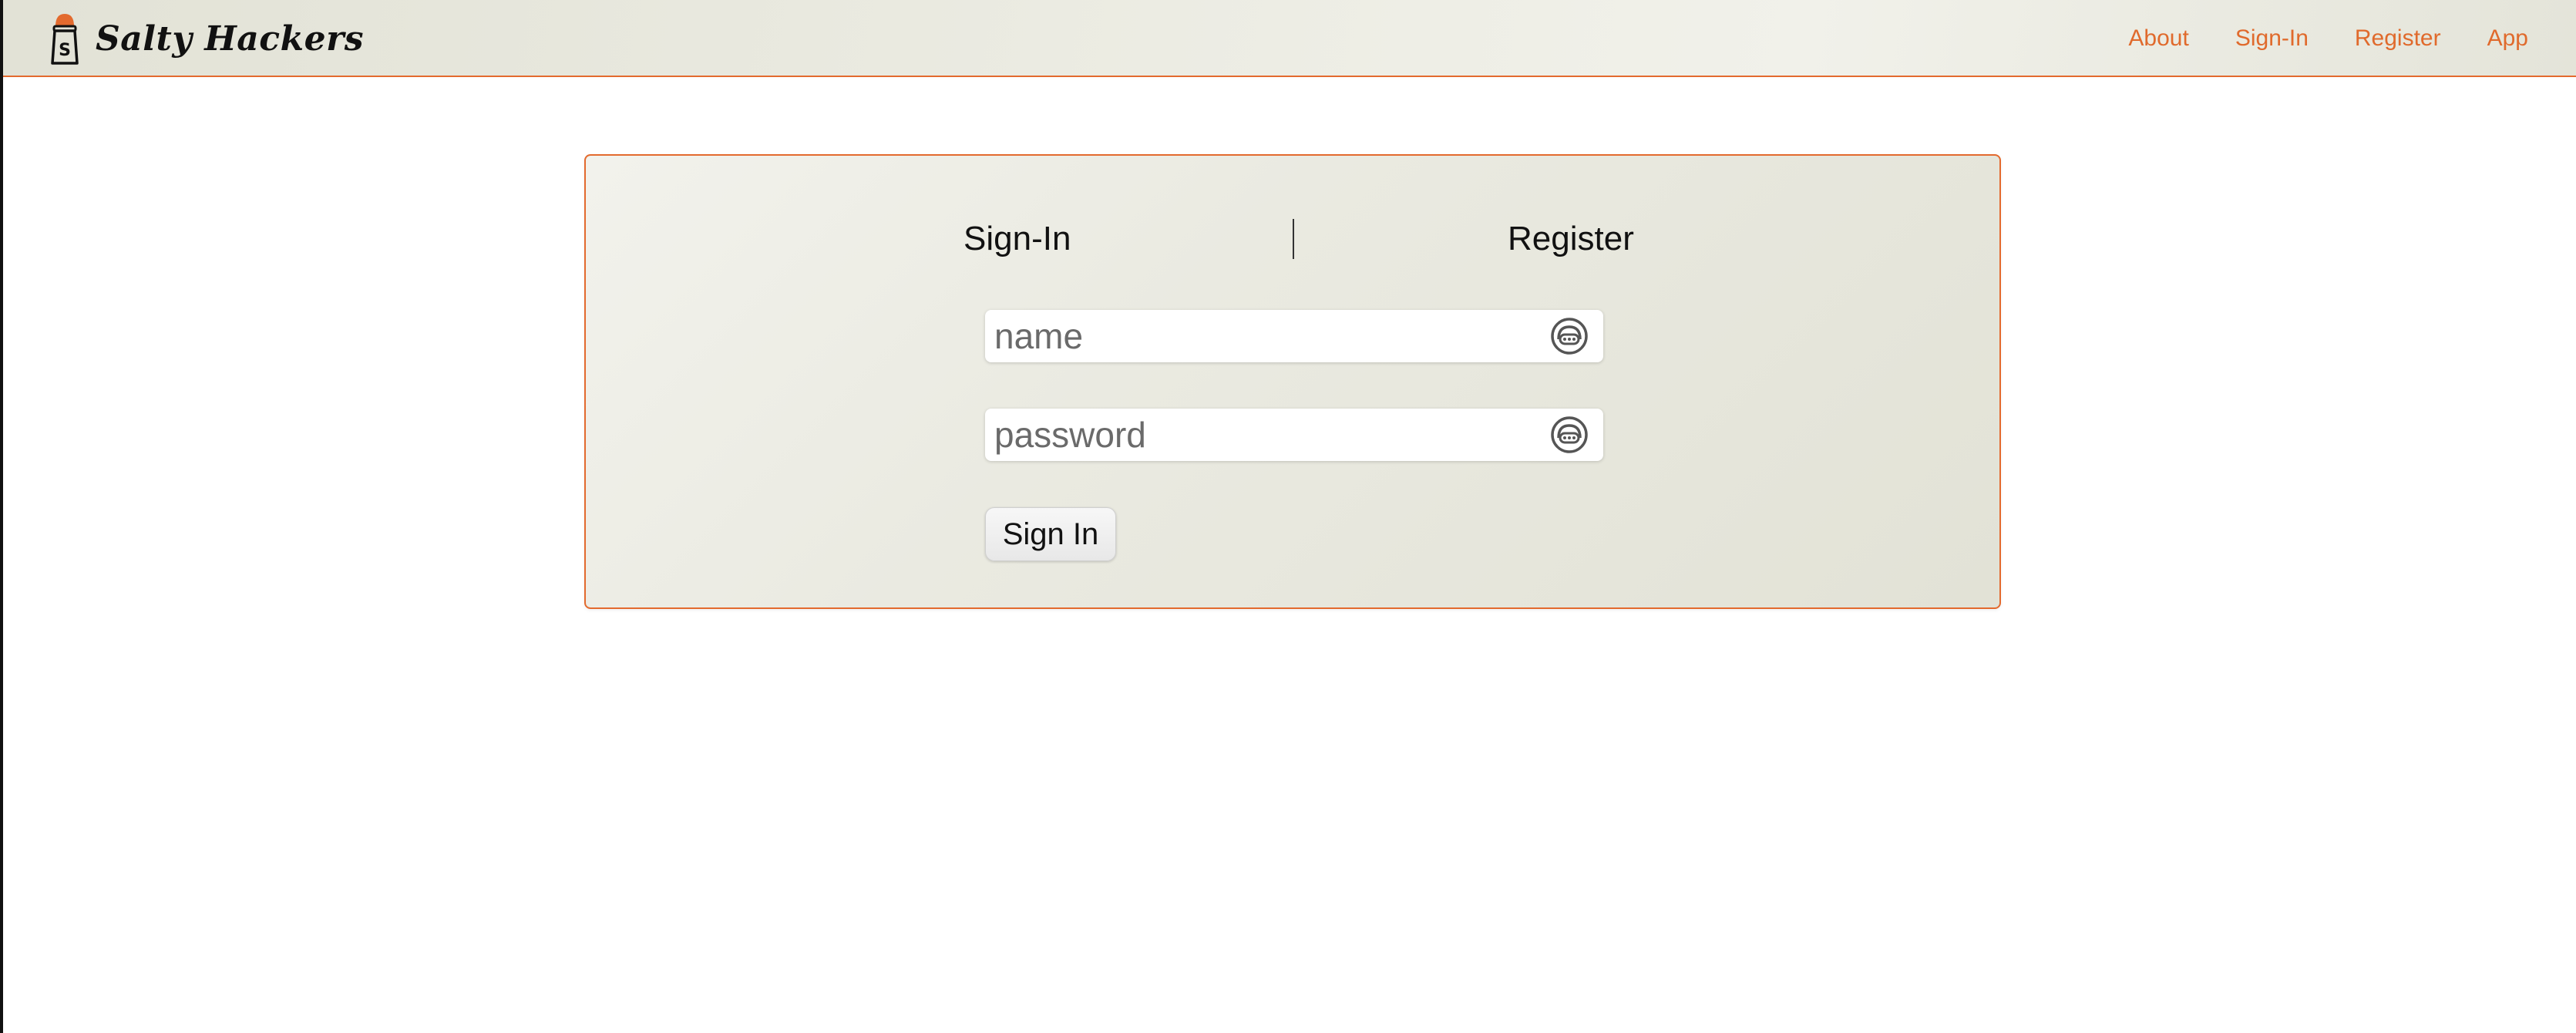 Image resolution: width=2576 pixels, height=1033 pixels. I want to click on salt-shaker-icon: S, so click(65, 38).